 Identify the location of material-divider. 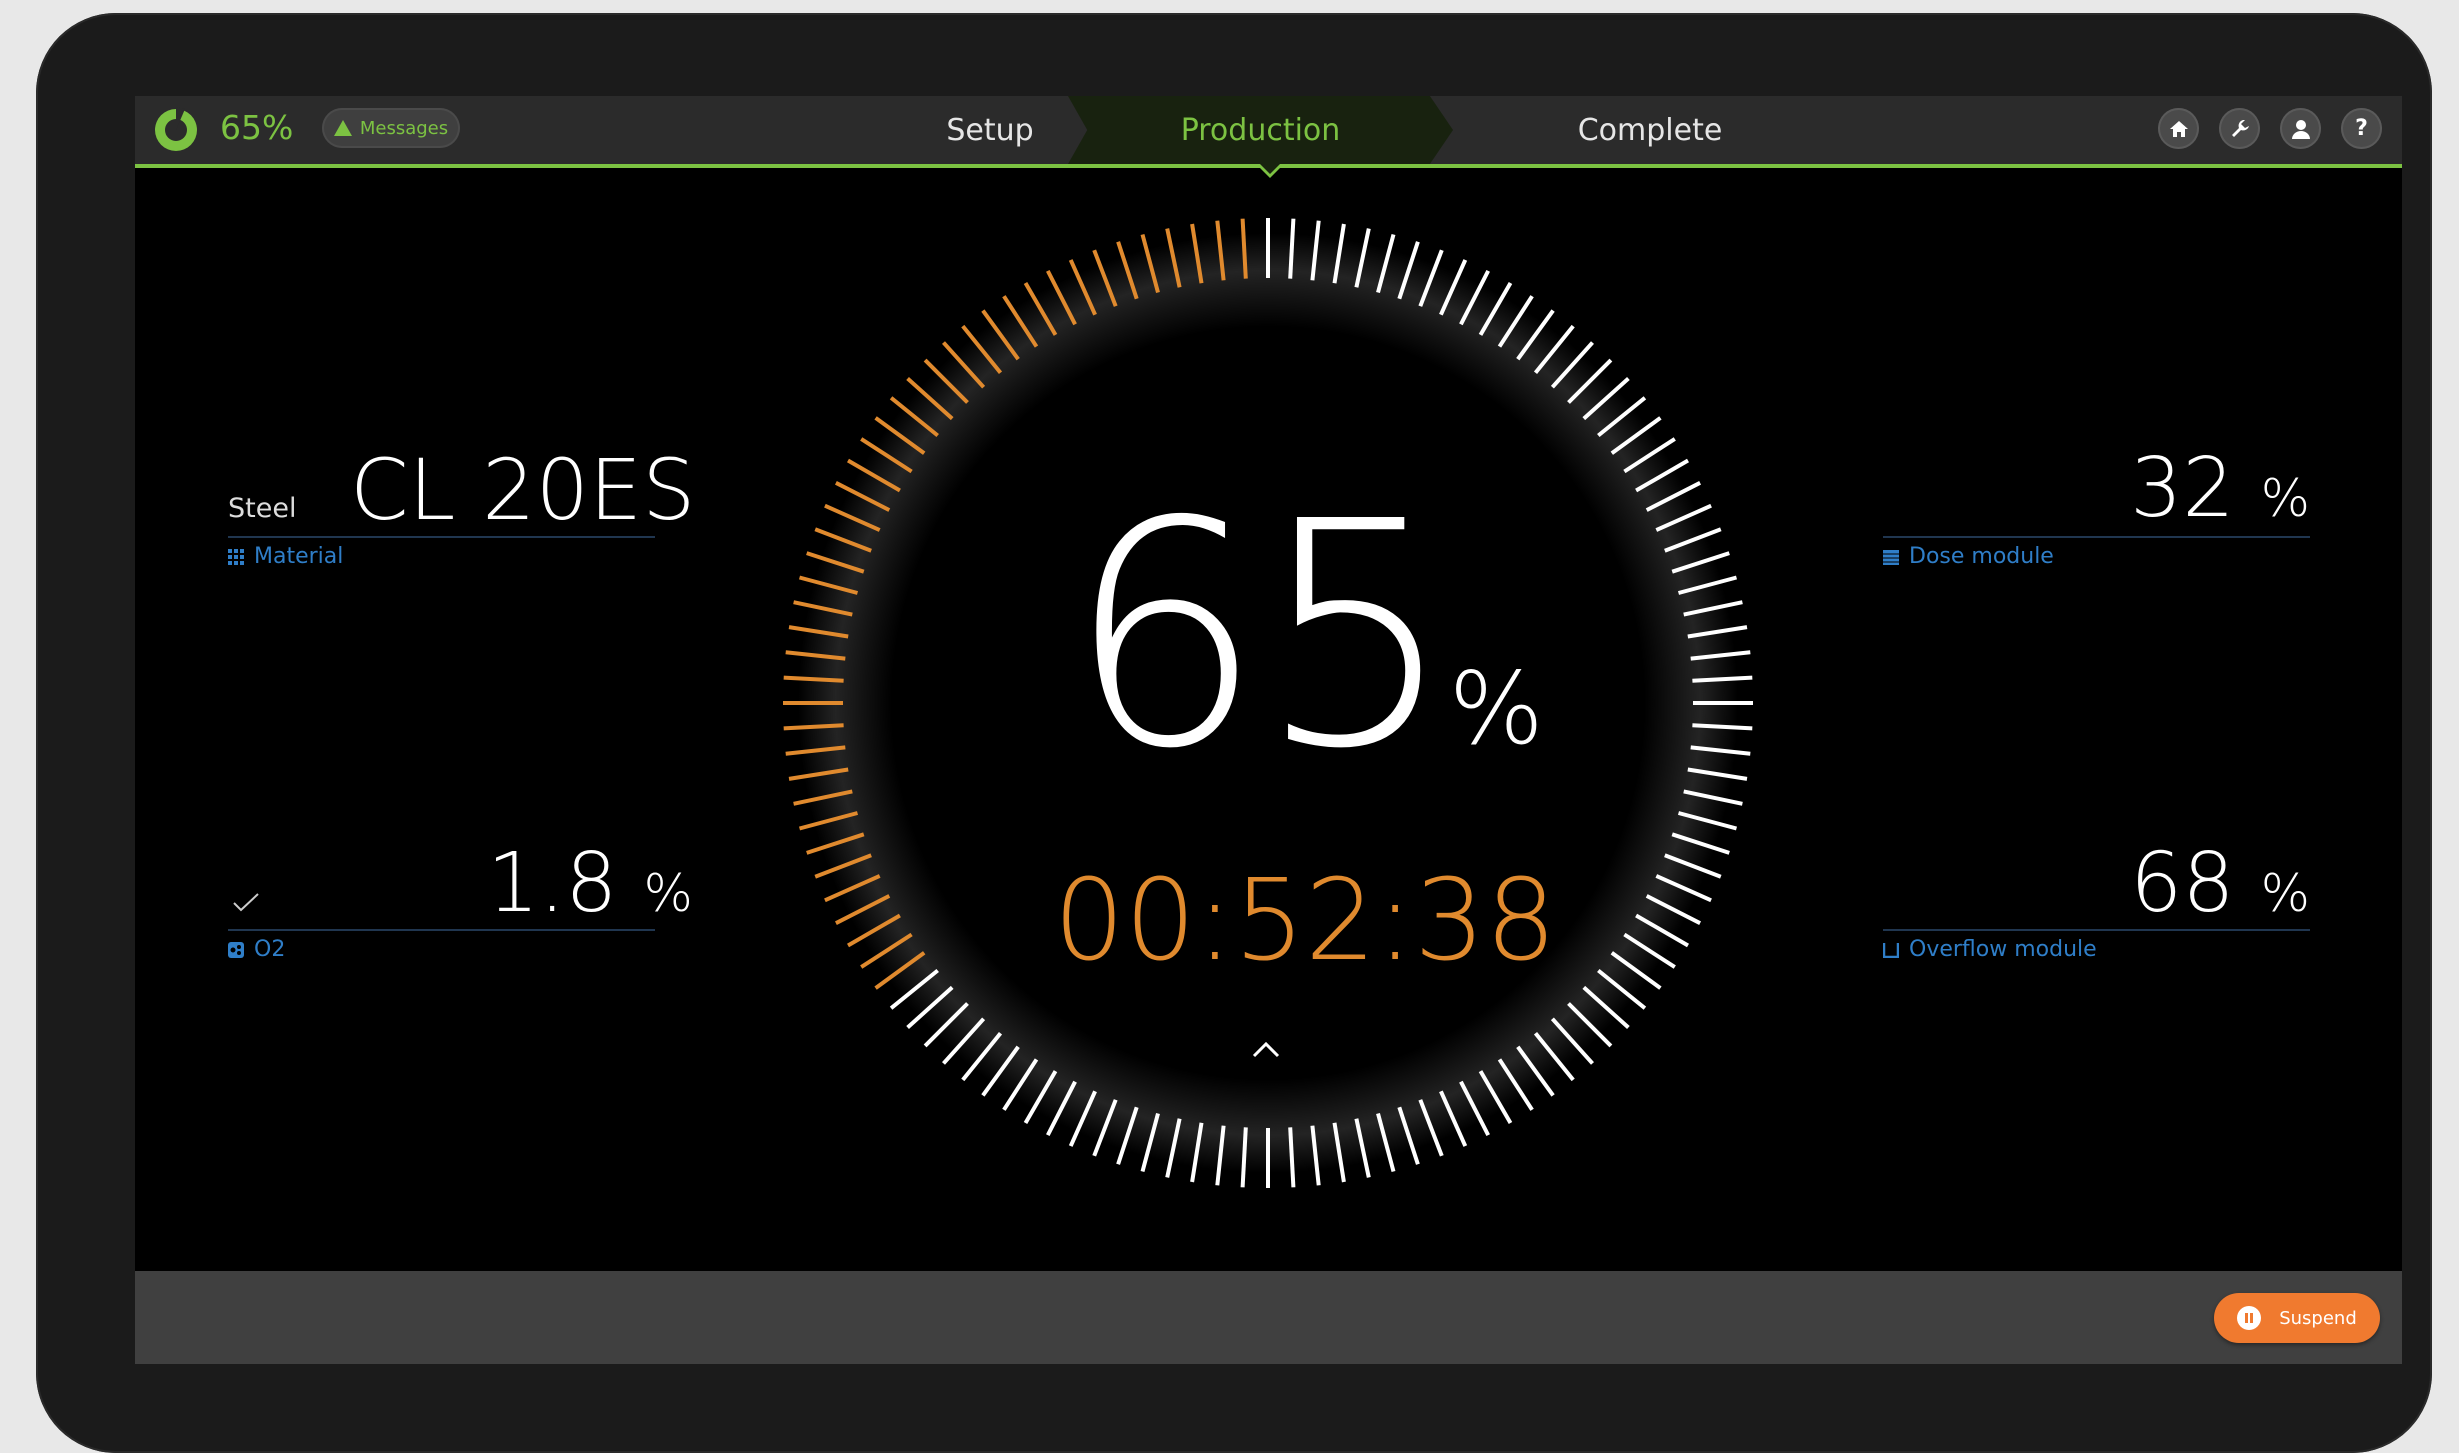
(441, 537).